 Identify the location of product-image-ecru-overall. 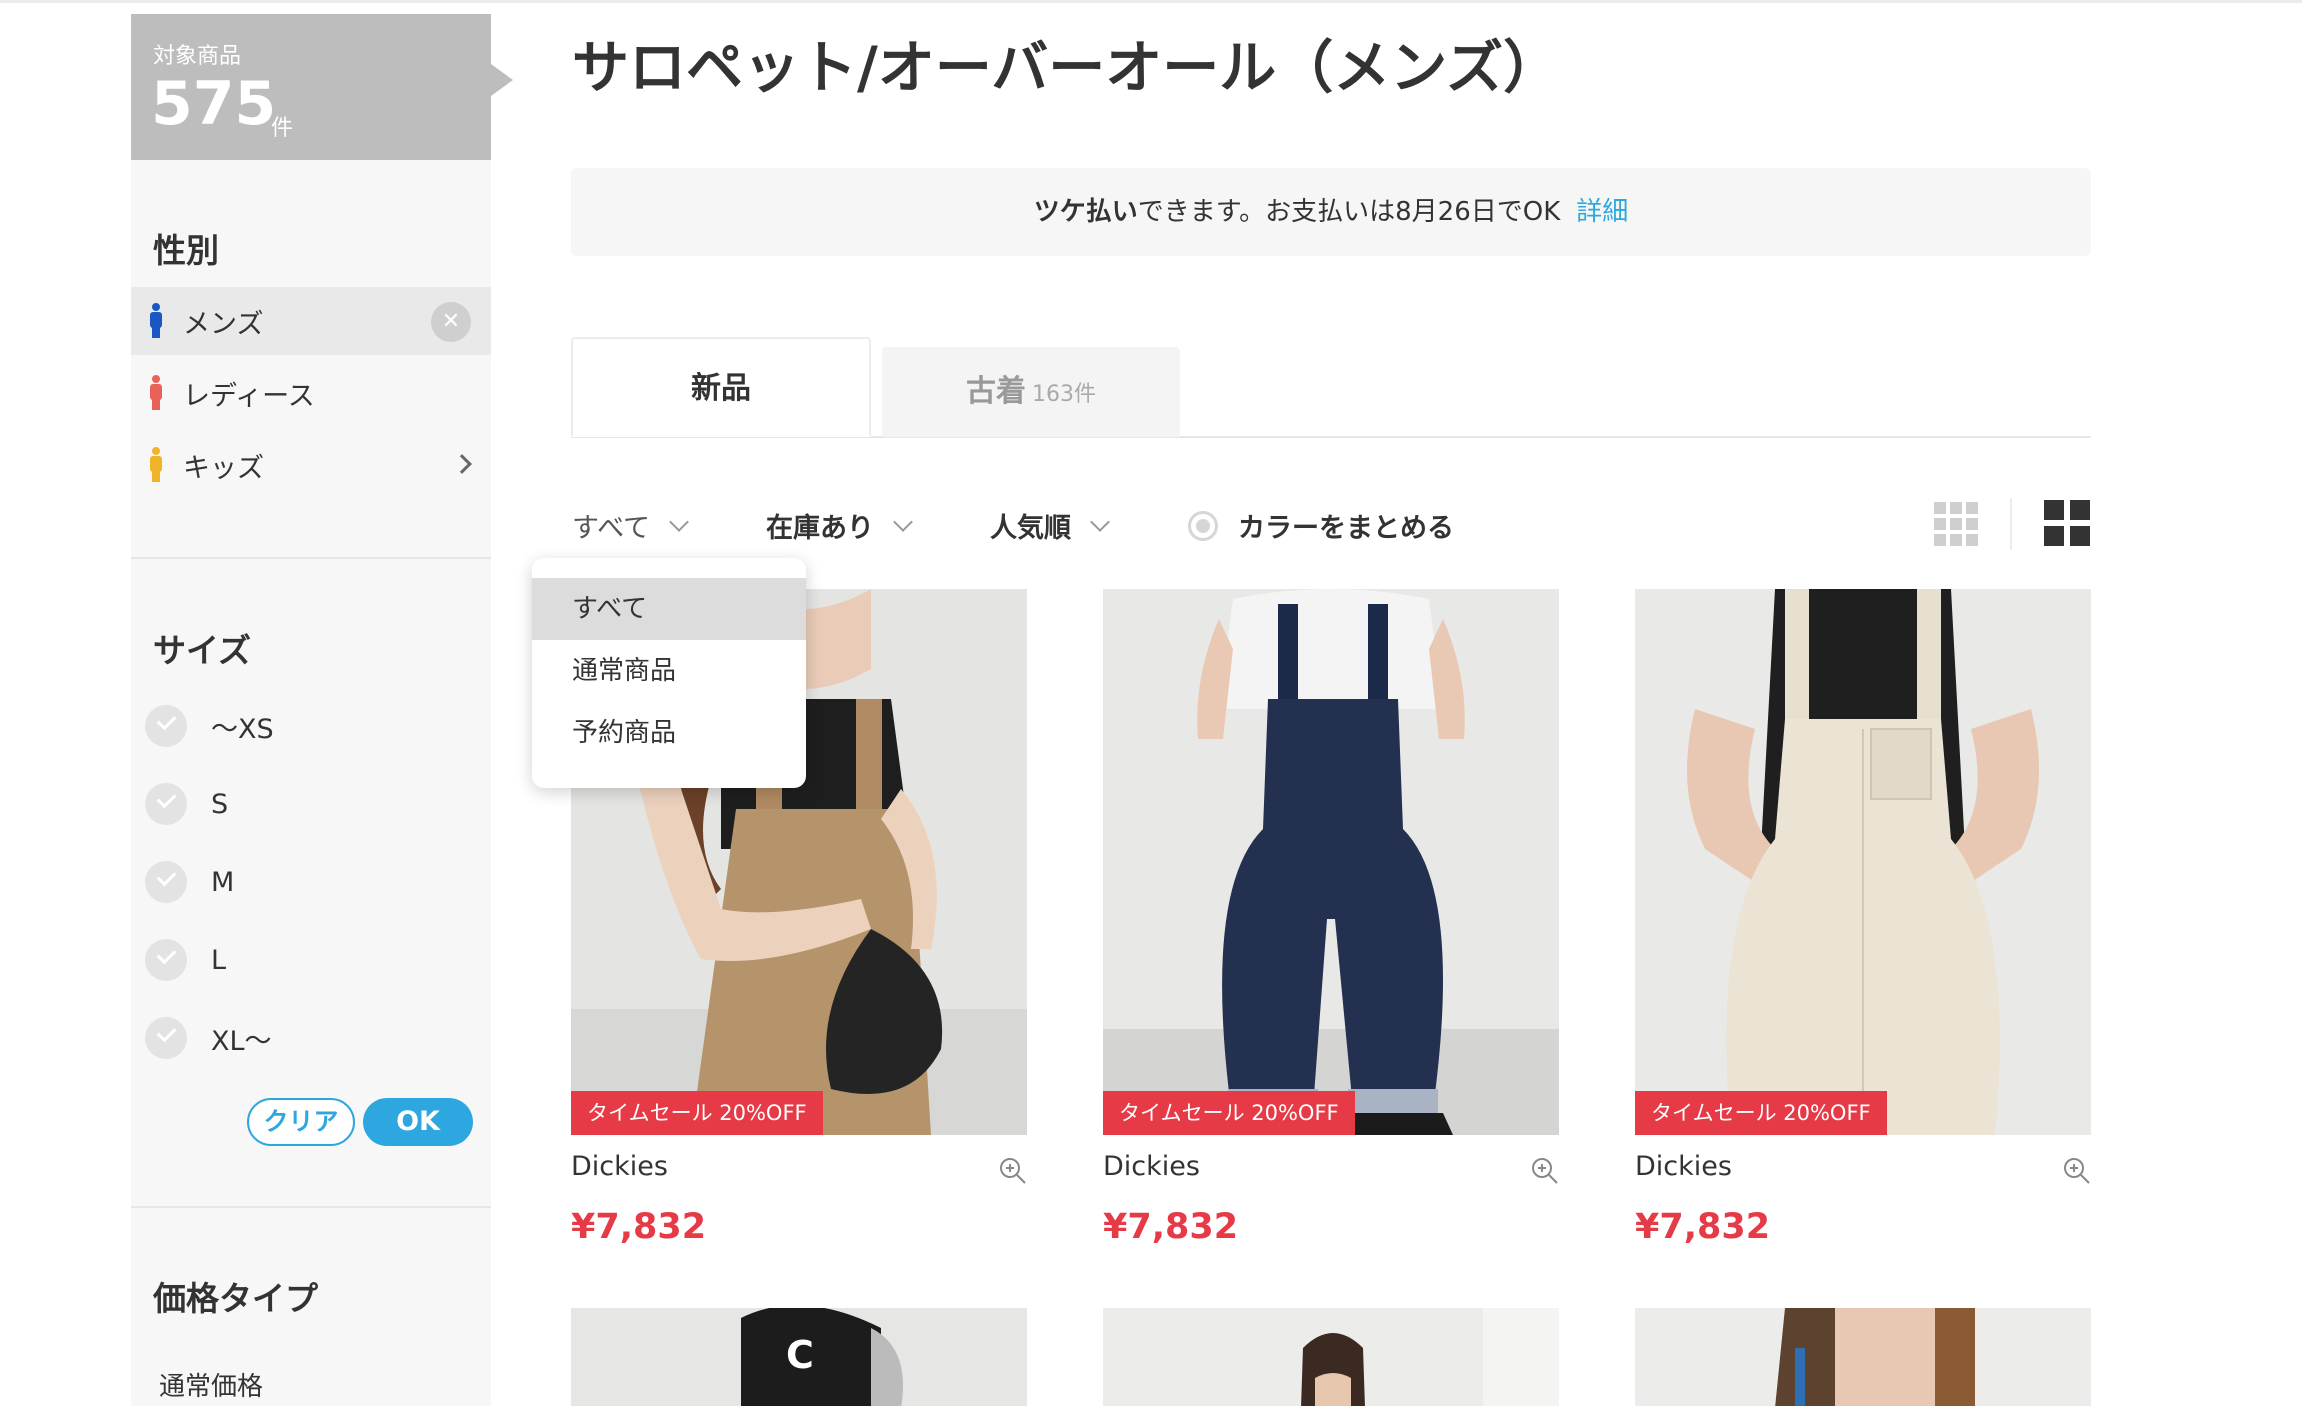
(1863, 862).